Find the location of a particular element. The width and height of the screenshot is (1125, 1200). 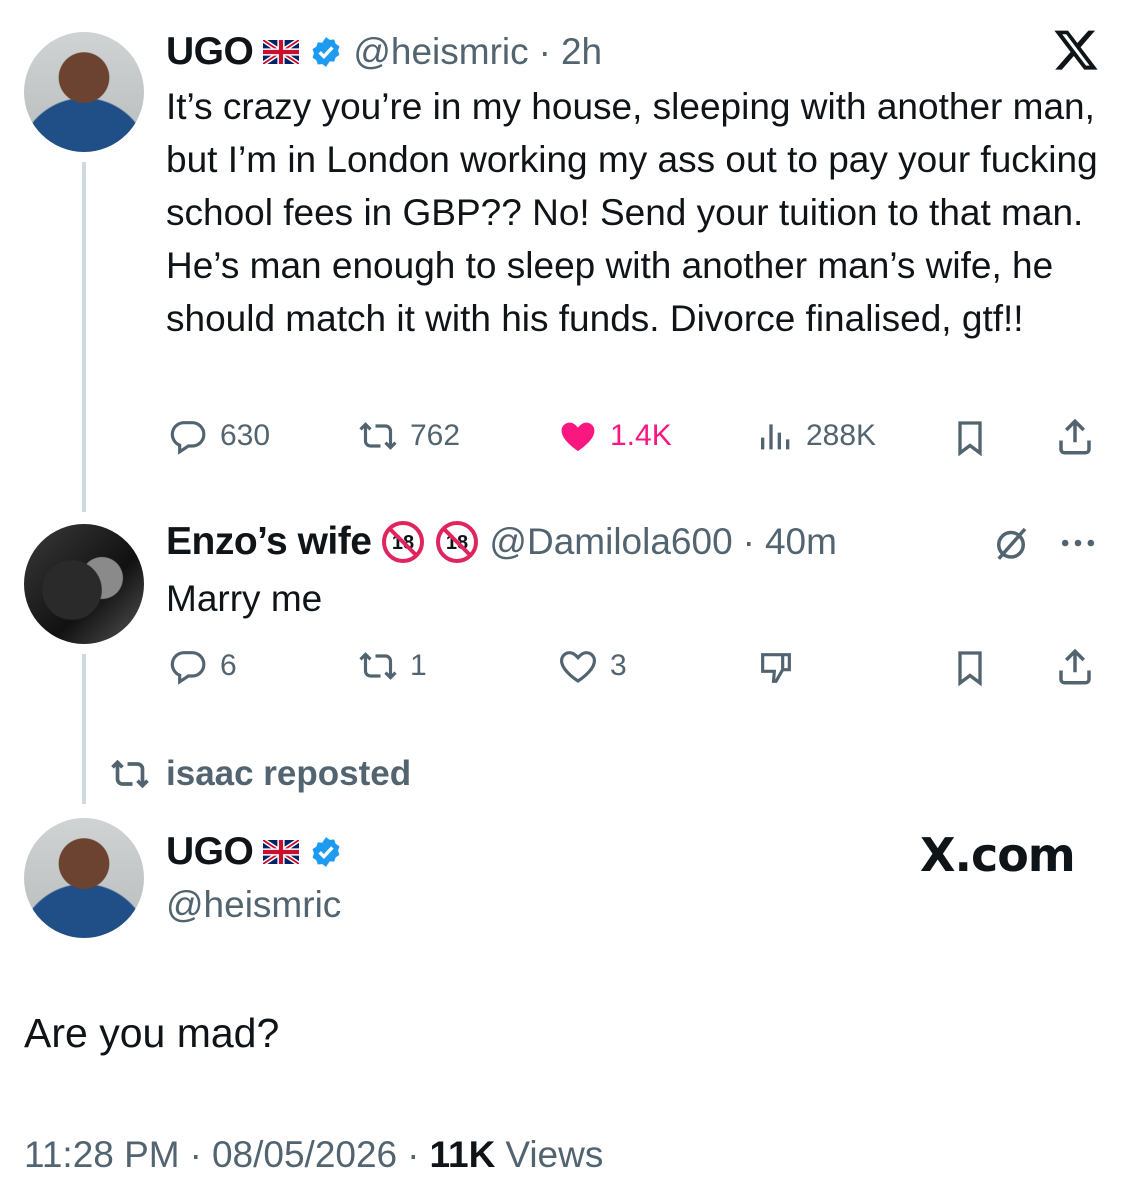

author-name: Enzo’s wife is located at coordinates (269, 542).